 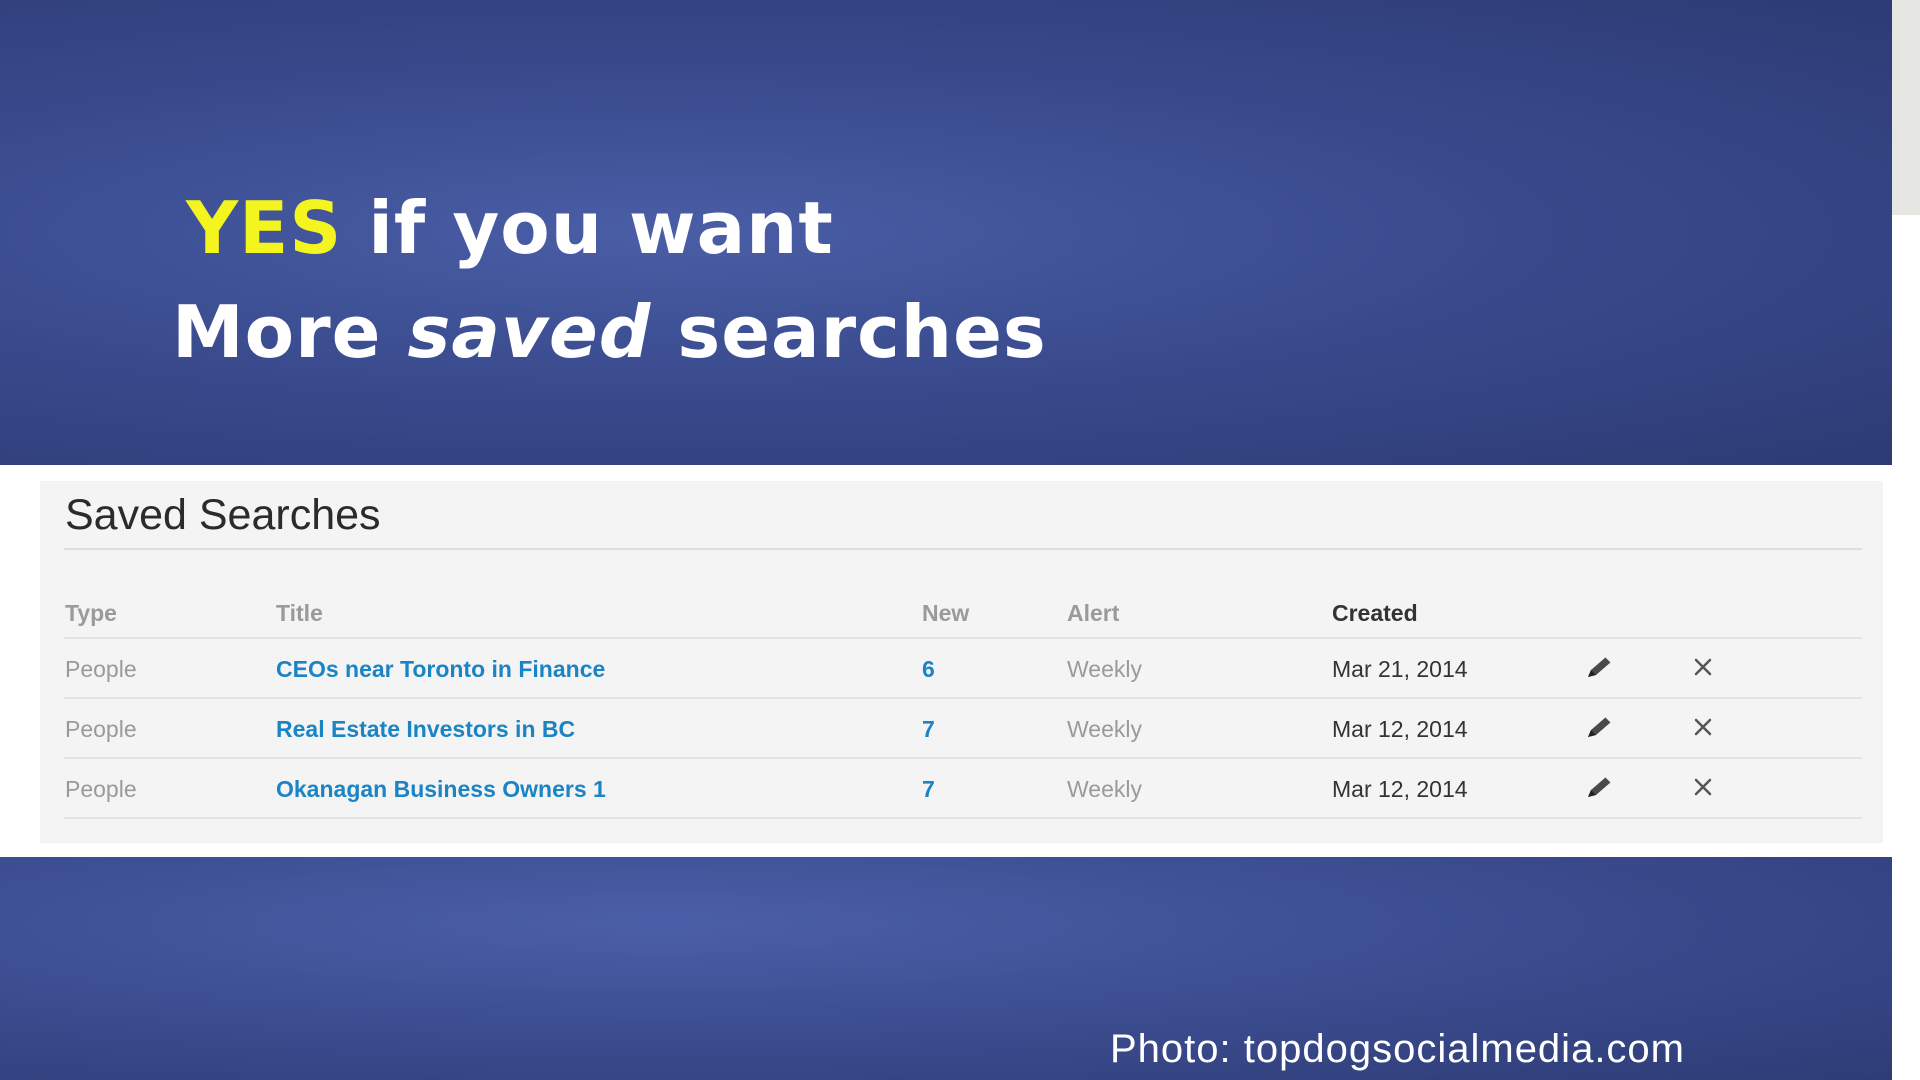 I want to click on row-title-link: Real Estate Investors in BC, so click(x=425, y=729).